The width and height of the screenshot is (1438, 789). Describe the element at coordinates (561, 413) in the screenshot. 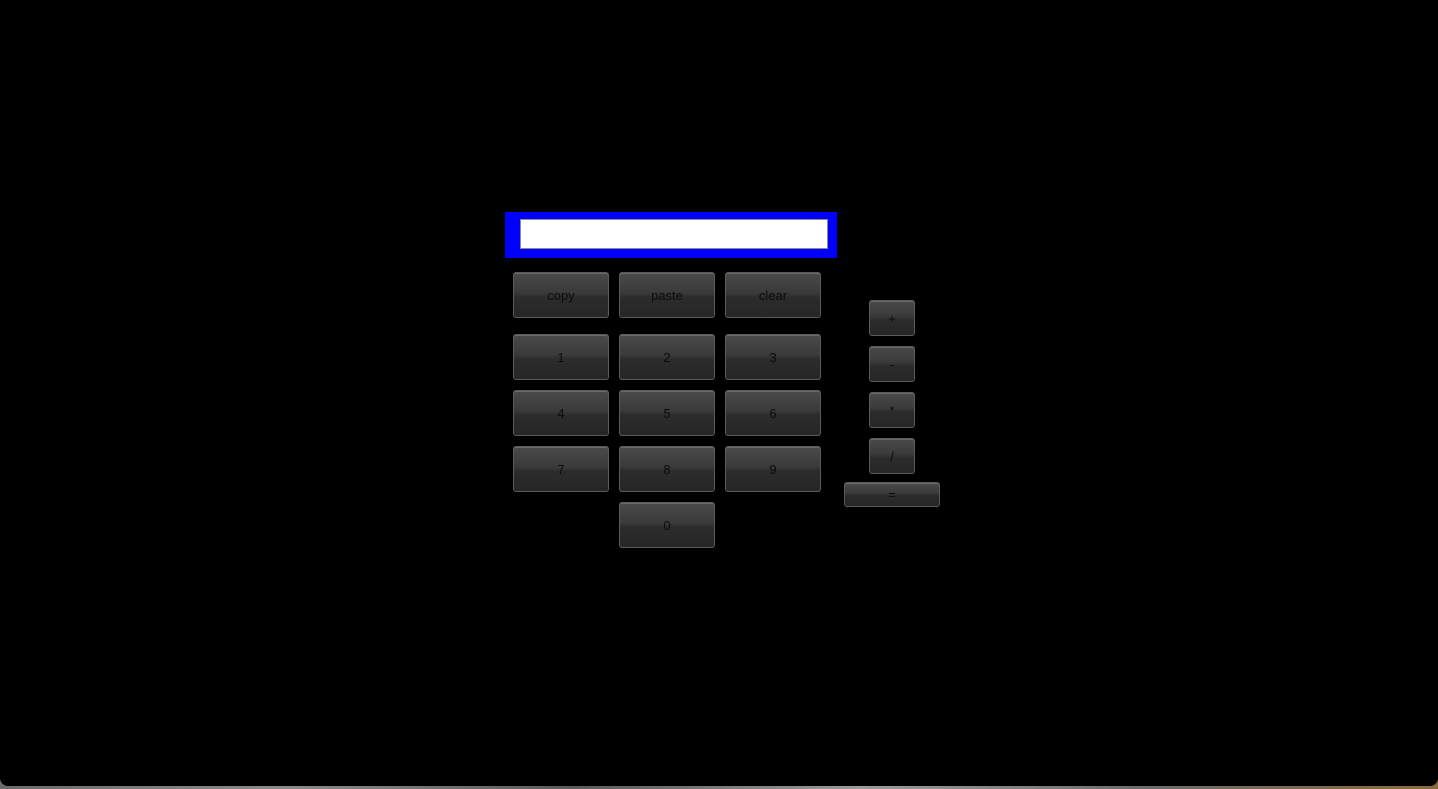

I see `digit-4-button: 4` at that location.